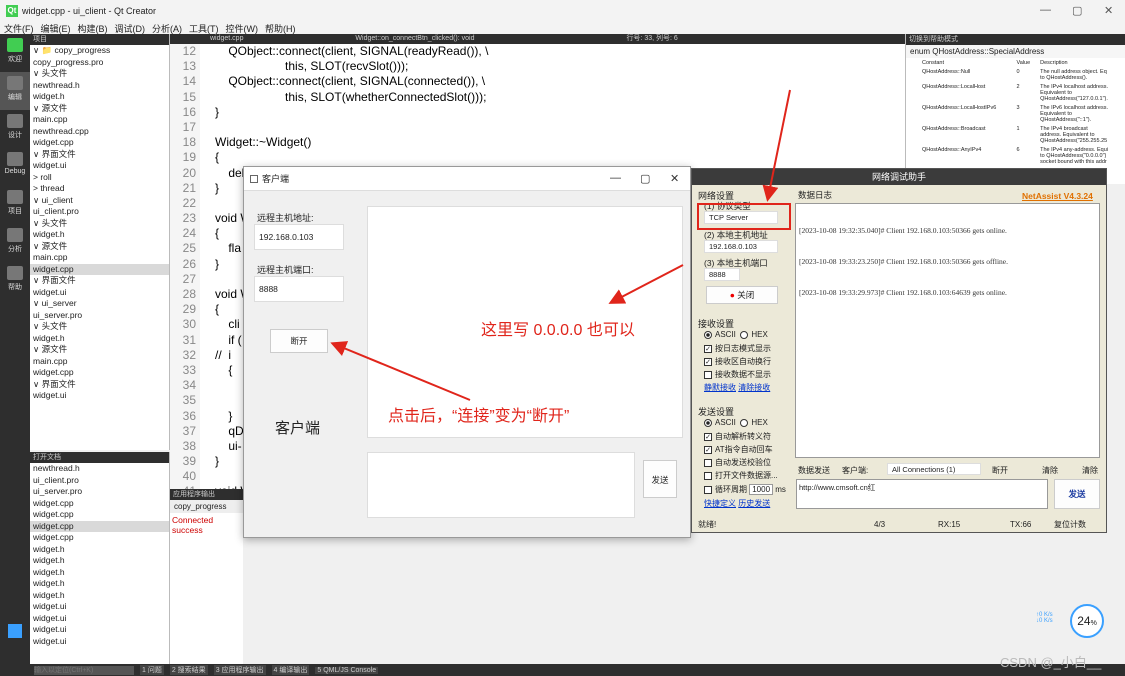 The image size is (1125, 676). Describe the element at coordinates (479, 416) in the screenshot. I see `annotation-text: 点击后，“连接”变为“断开”` at that location.